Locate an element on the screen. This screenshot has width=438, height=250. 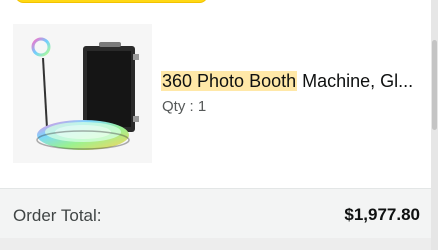
primary-action-button is located at coordinates (111, 1).